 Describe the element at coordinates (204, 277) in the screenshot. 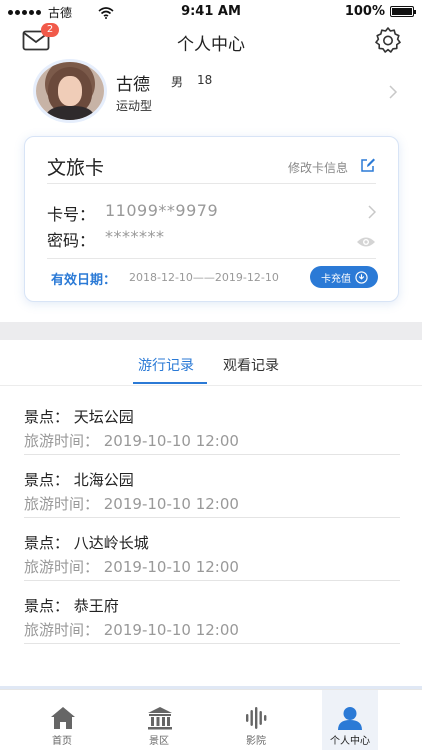

I see `valid-date-range: 2018-12-10——2019-12-10` at that location.